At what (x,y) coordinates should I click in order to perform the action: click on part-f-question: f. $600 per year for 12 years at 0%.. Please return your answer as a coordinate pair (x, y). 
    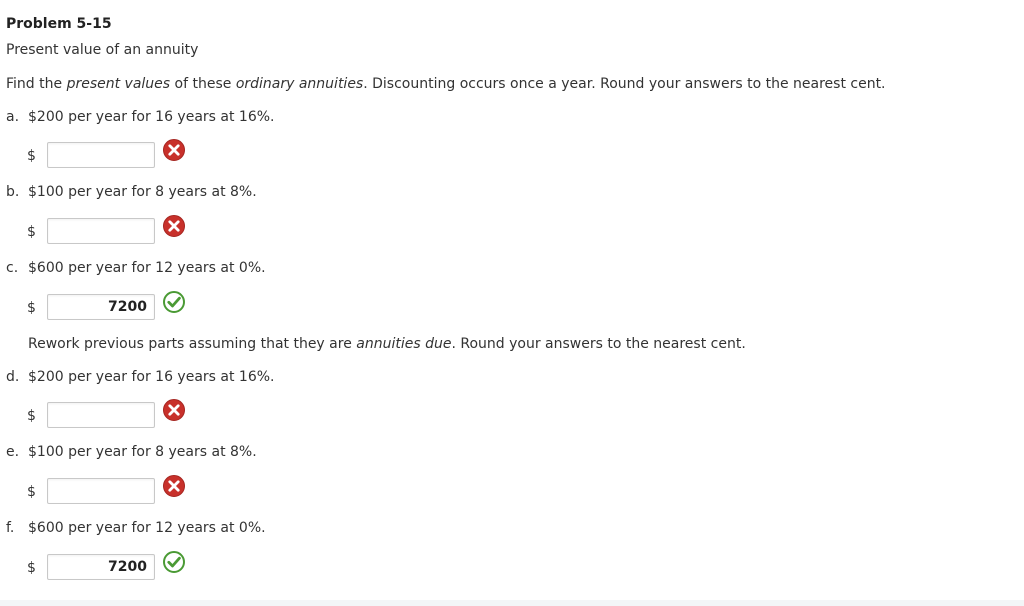
    Looking at the image, I should click on (136, 528).